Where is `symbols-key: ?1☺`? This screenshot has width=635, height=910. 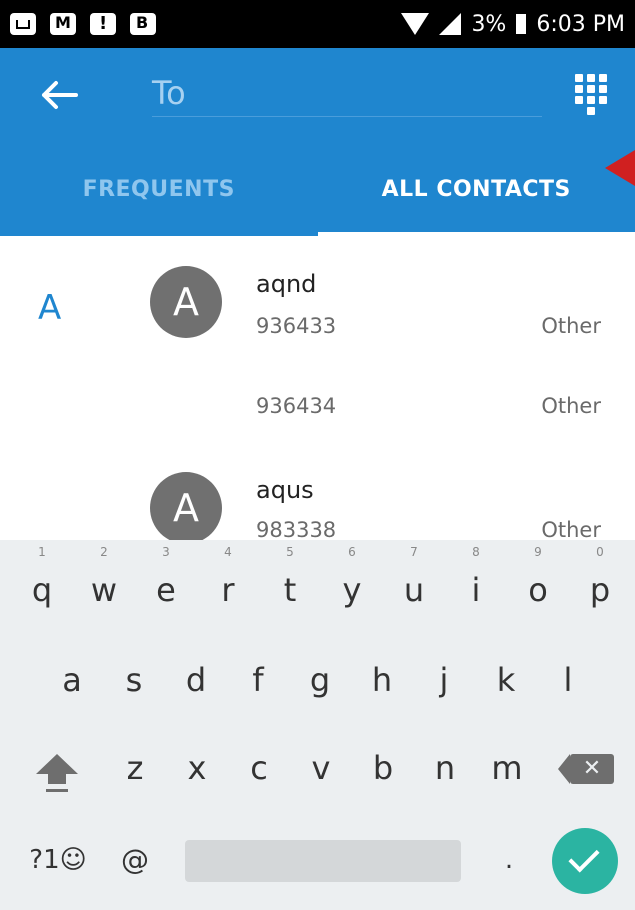
symbols-key: ?1☺ is located at coordinates (58, 860).